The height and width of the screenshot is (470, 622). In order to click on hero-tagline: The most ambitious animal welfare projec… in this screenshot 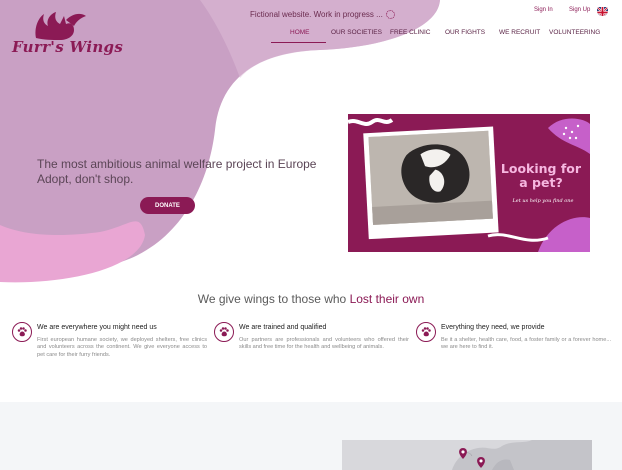, I will do `click(176, 172)`.